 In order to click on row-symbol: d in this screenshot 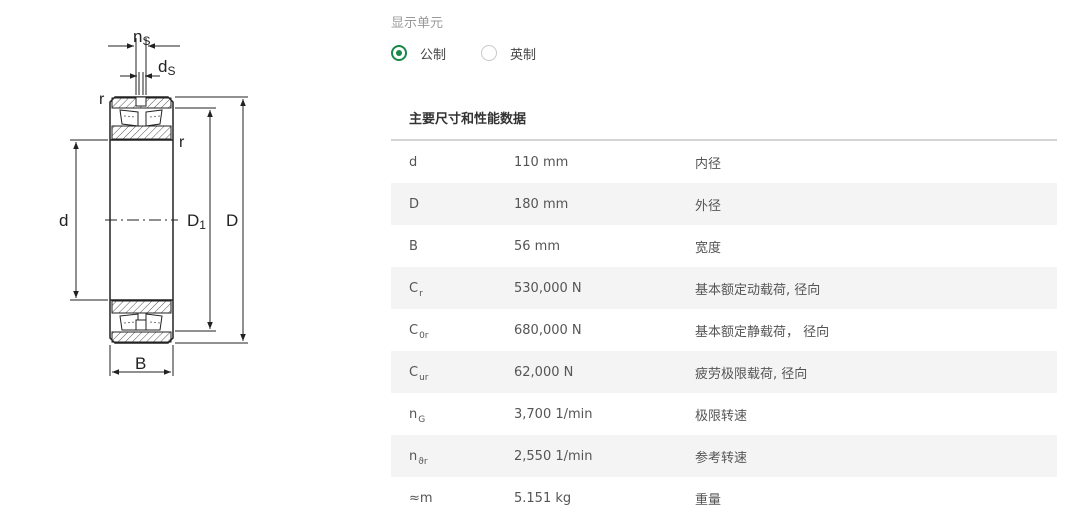, I will do `click(413, 162)`.